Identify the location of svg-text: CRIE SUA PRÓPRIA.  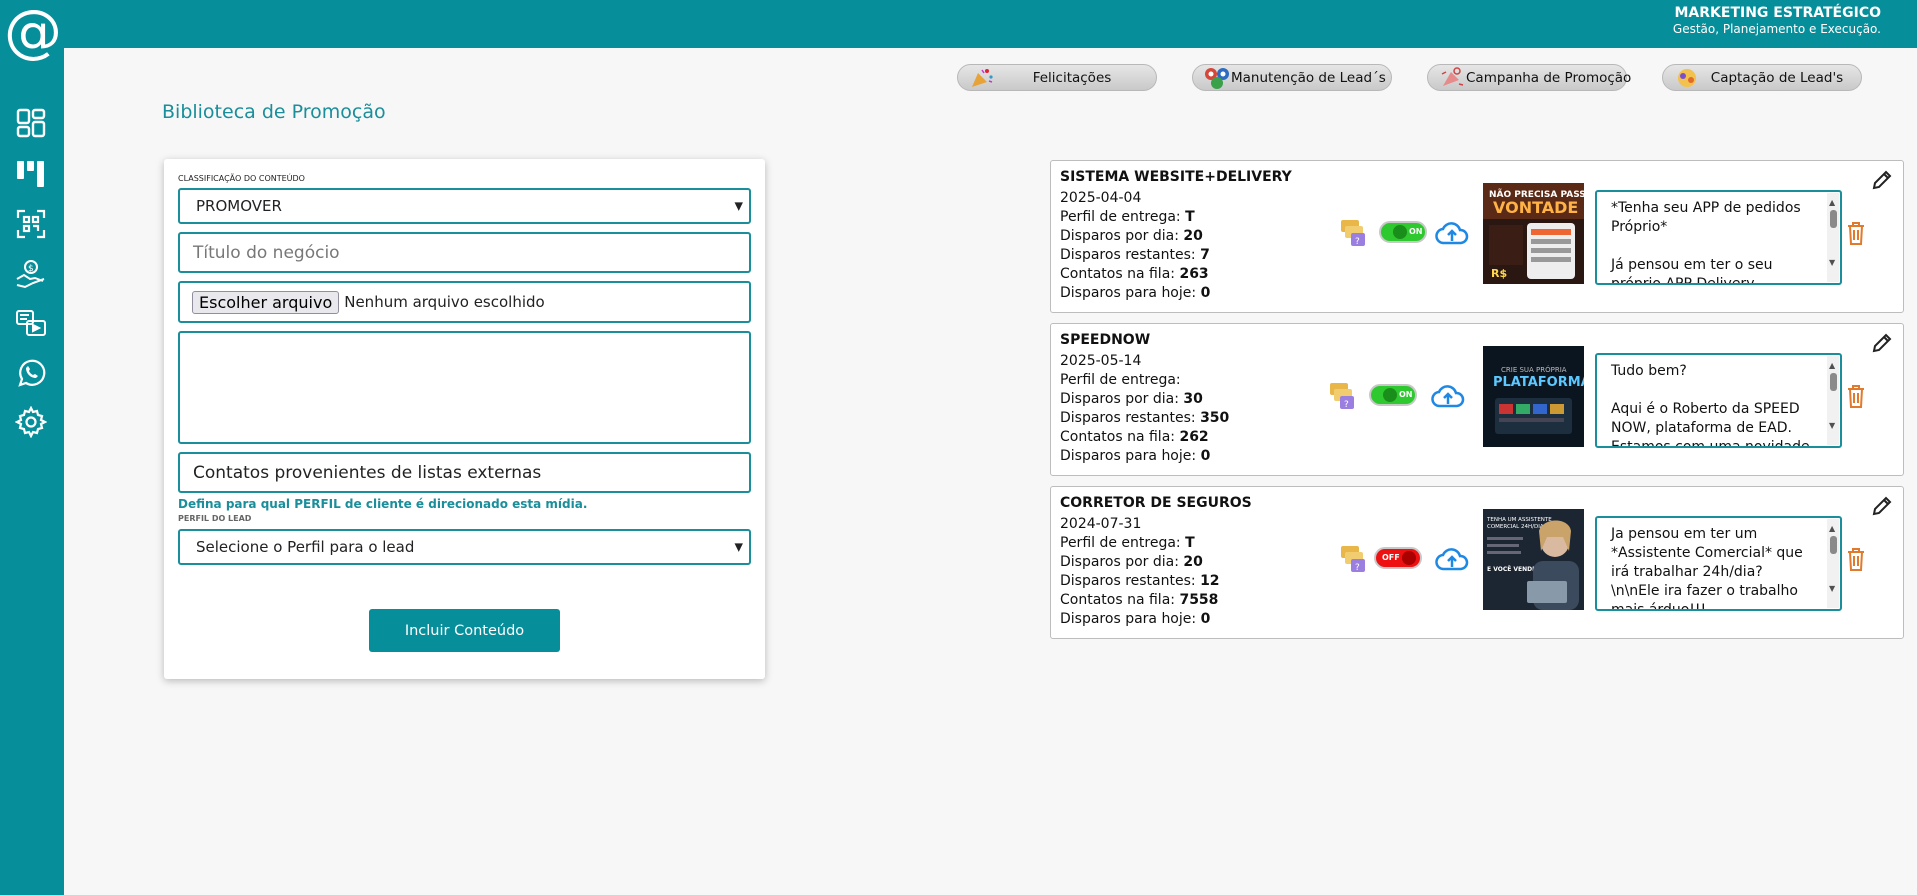
(1534, 369).